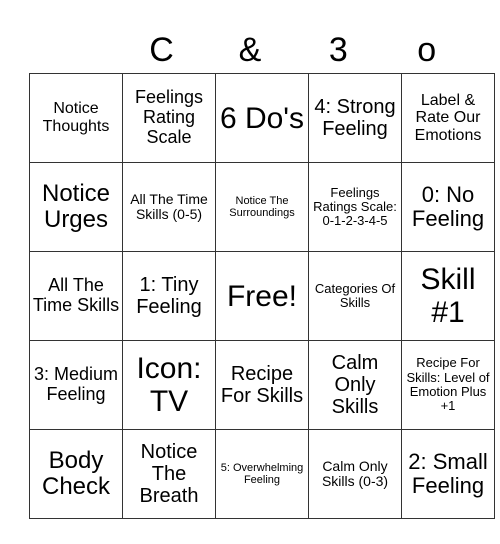  Describe the element at coordinates (355, 474) in the screenshot. I see `bingo-cell: Calm Only Skills (0-3)` at that location.